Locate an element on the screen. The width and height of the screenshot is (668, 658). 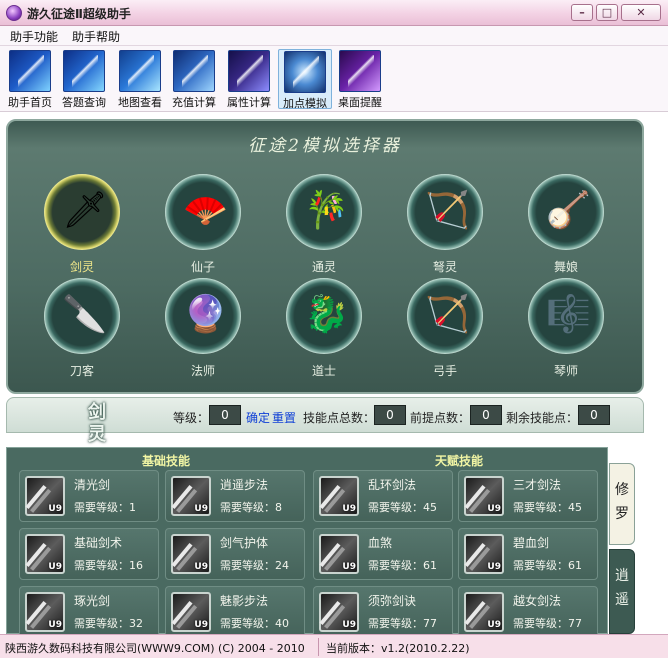
tool-quiz: 答题查询 is located at coordinates (84, 79).